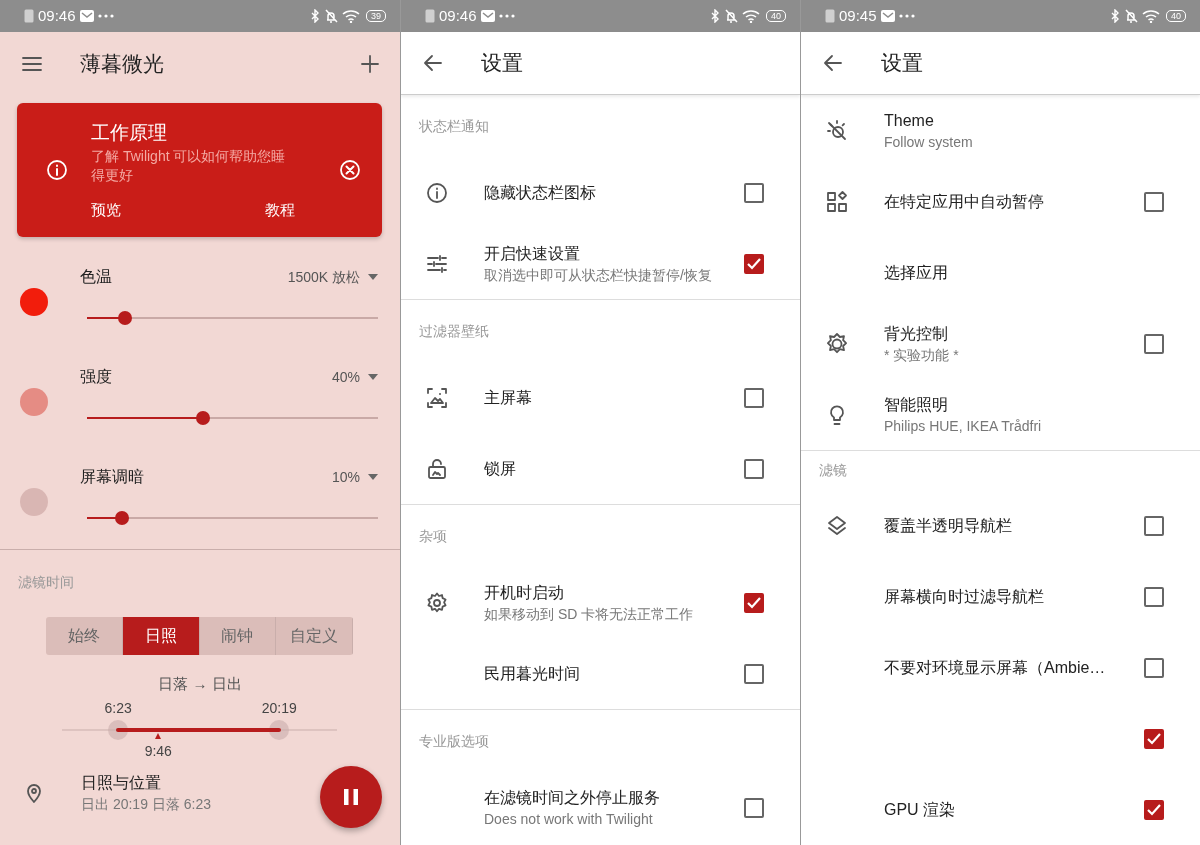 The image size is (1200, 845). I want to click on value-dropdown: 10%, so click(354, 477).